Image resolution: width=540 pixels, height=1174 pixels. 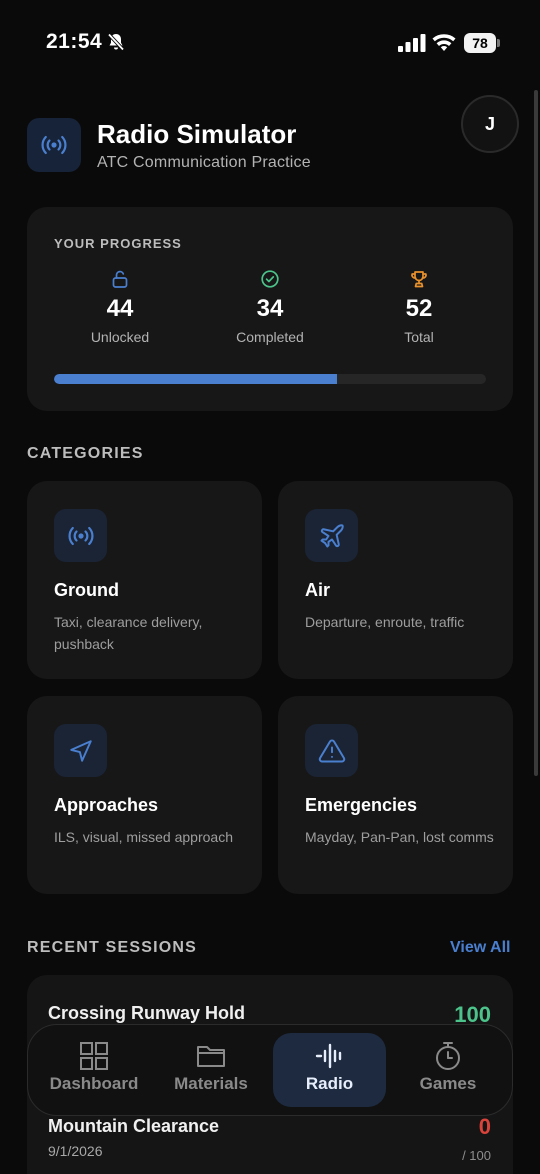 I want to click on navigation-arrow-icon, so click(x=80, y=750).